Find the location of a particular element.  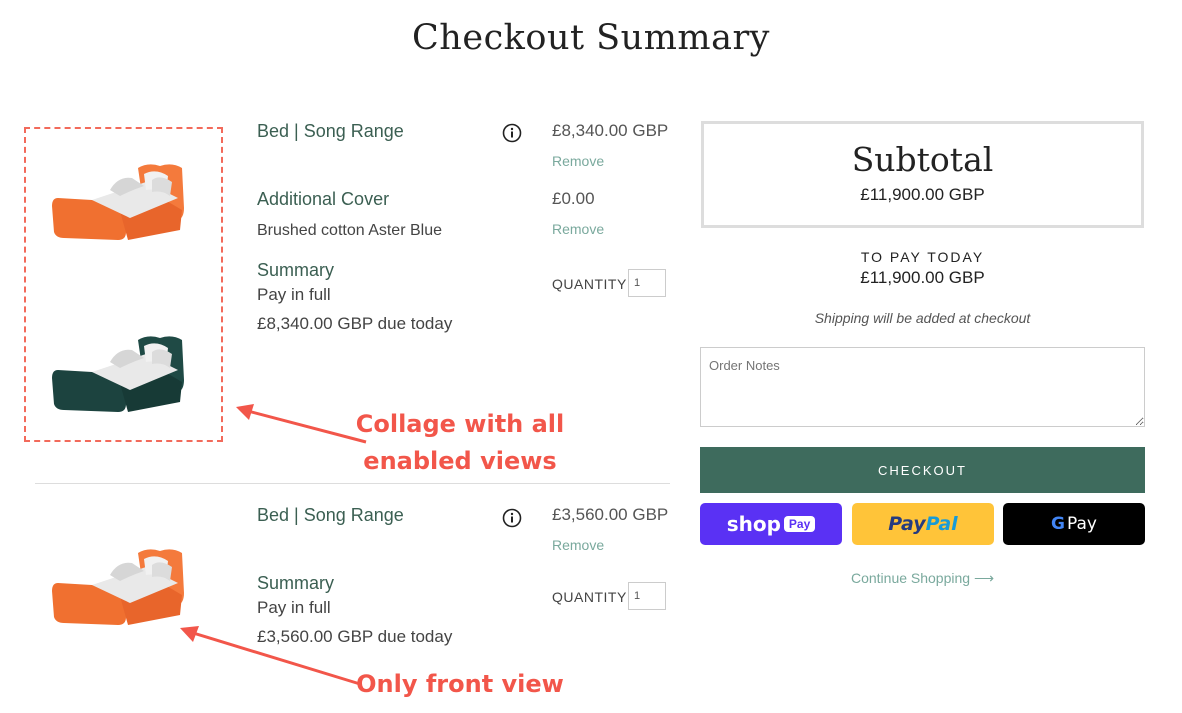

bed-image-orange is located at coordinates (118, 202).